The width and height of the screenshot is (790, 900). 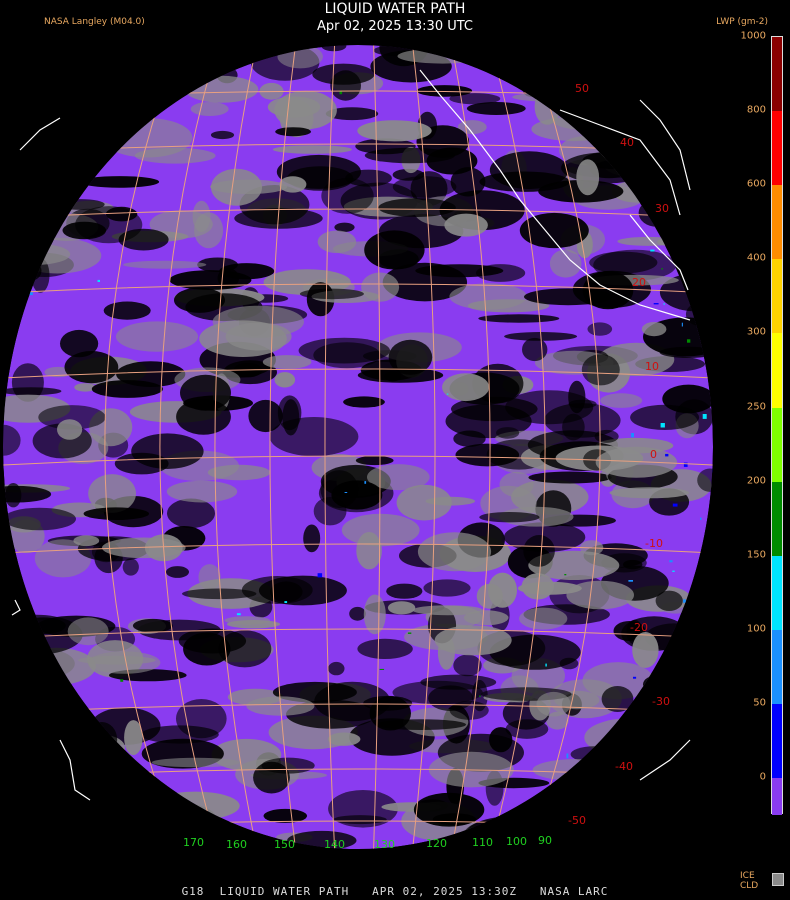 I want to click on legend-tick-label: 400, so click(x=756, y=258).